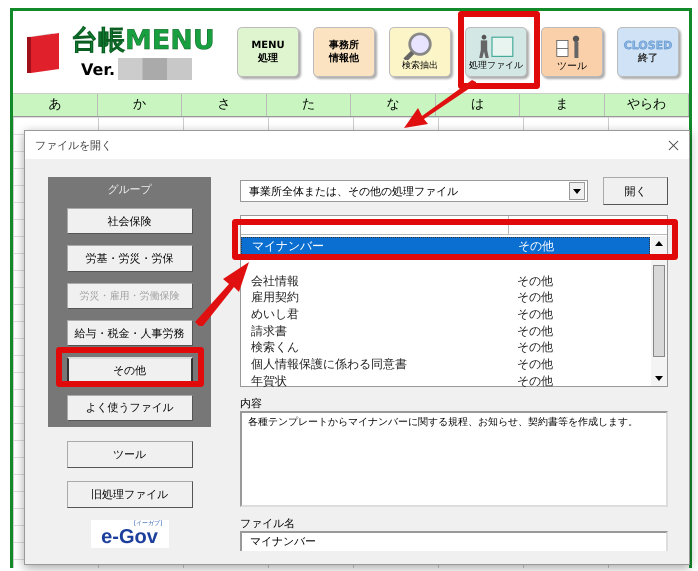 This screenshot has height=571, width=698. What do you see at coordinates (129, 454) in the screenshot?
I see `dialog-button: ツール` at bounding box center [129, 454].